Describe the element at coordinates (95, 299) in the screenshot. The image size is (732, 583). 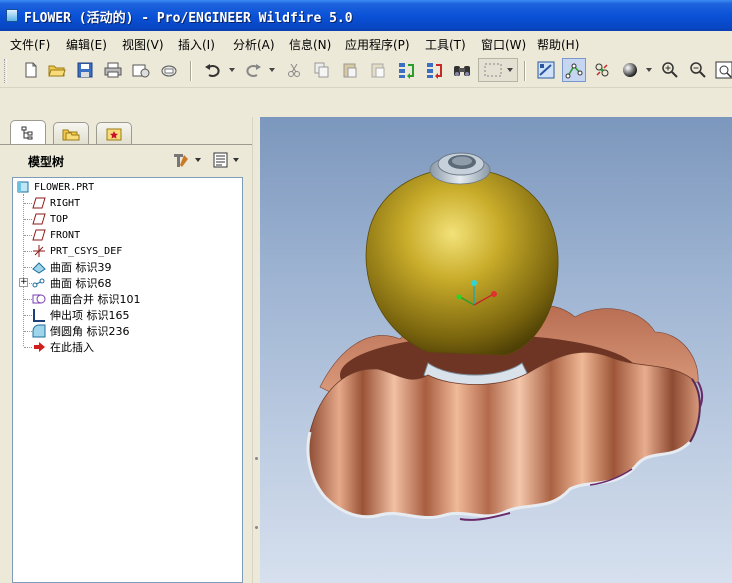
I see `tree-item-label: 曲面合并 标识101` at that location.